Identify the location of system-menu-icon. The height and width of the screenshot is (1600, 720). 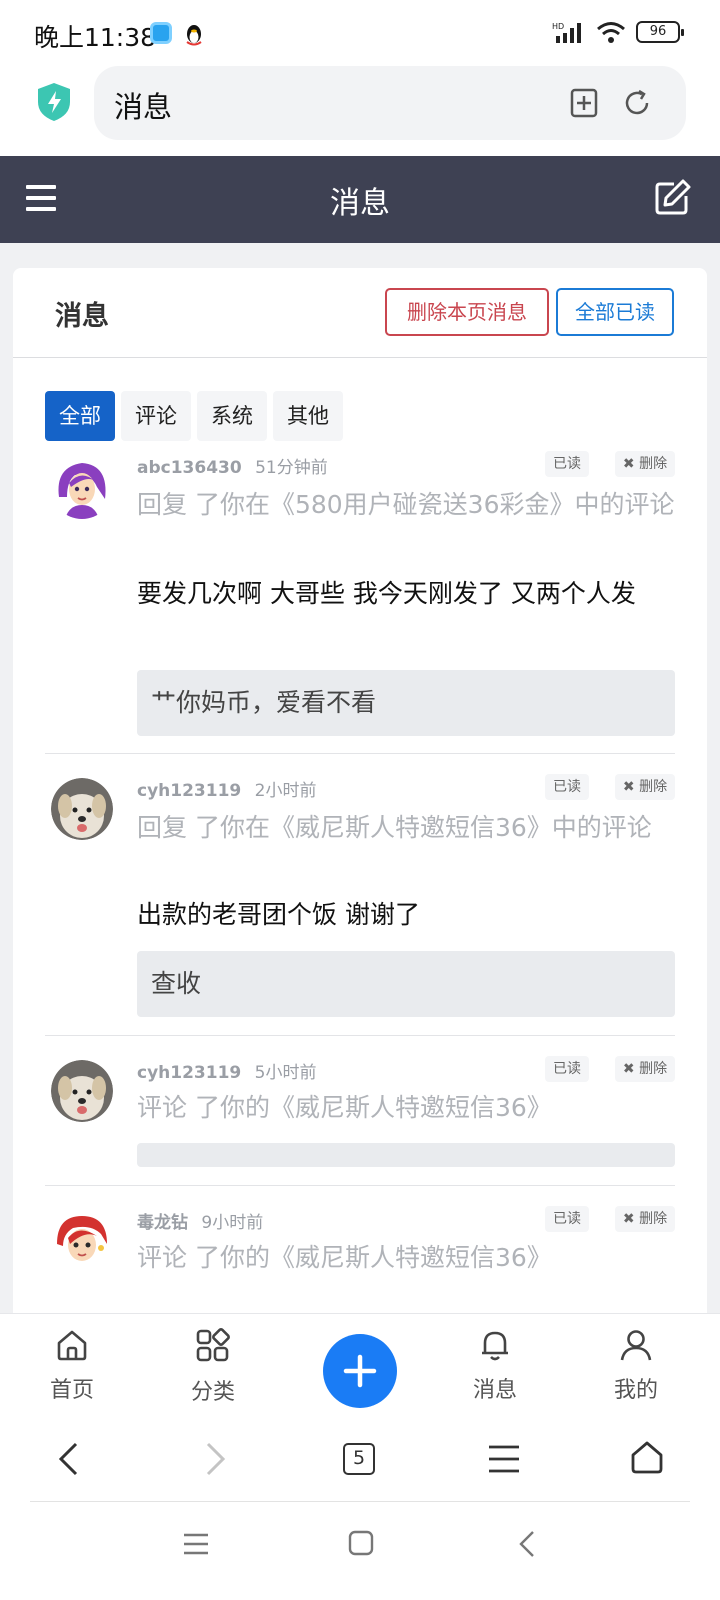
(196, 1544).